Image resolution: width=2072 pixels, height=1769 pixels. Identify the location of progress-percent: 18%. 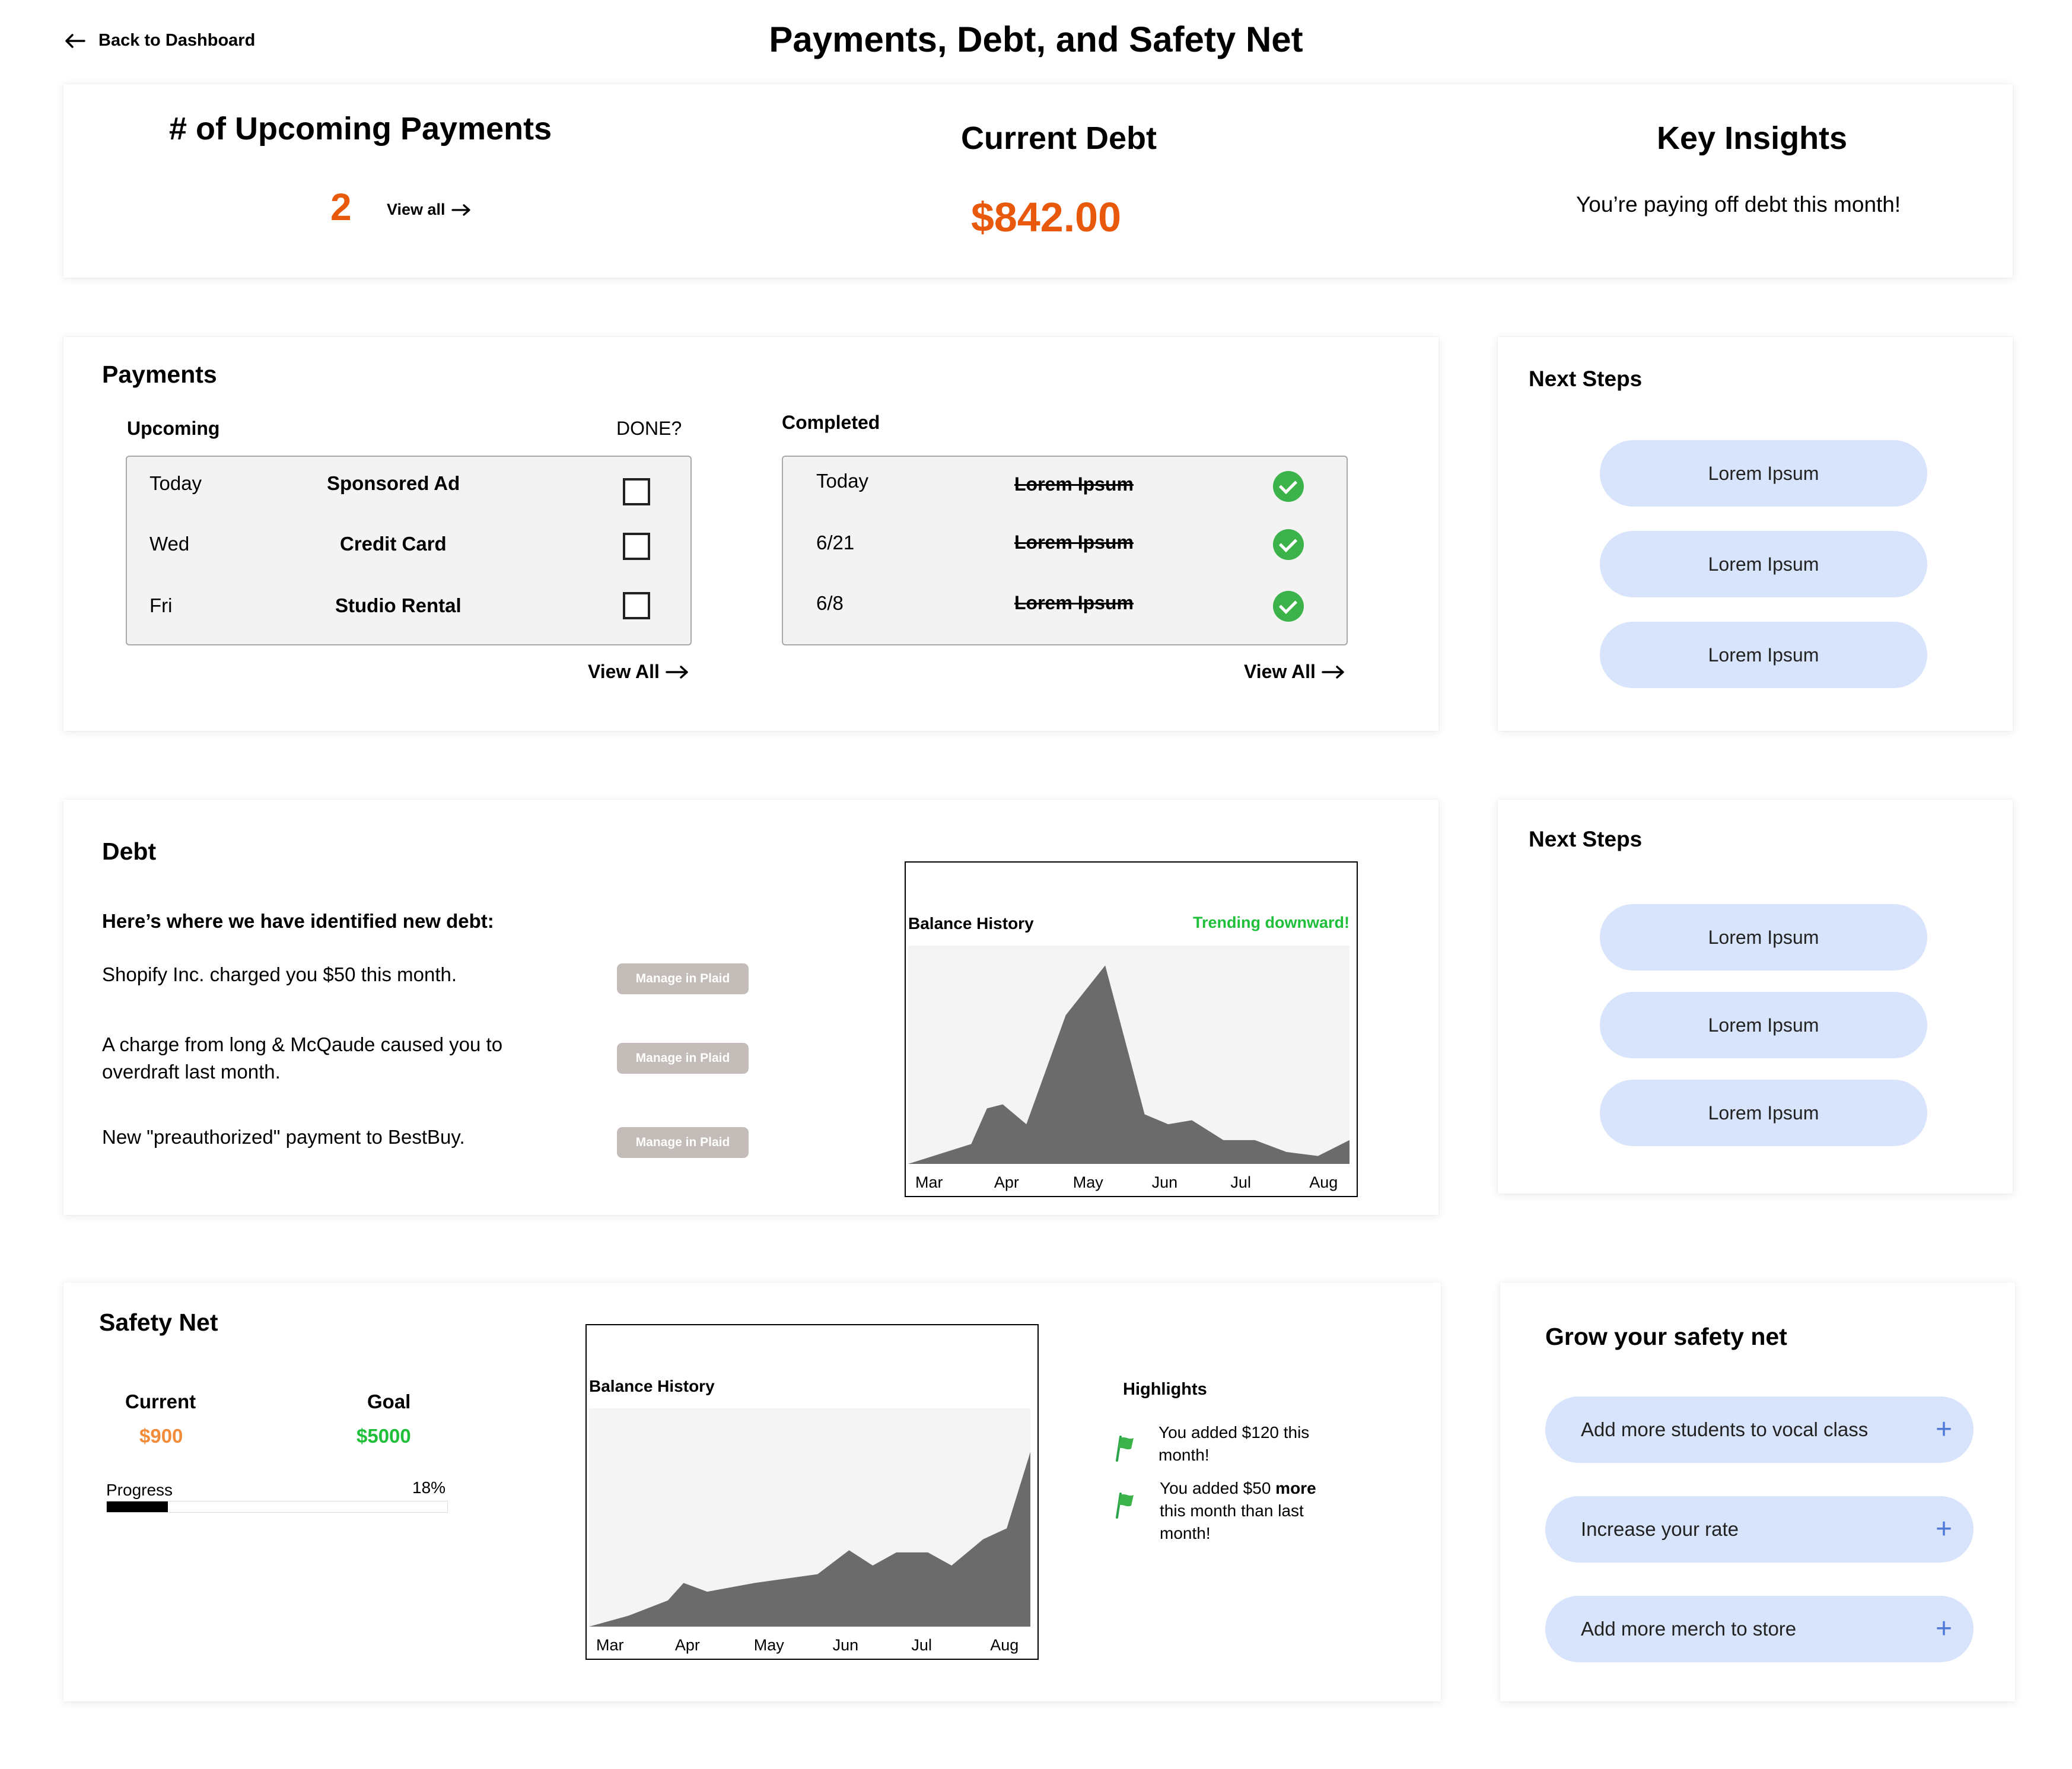
(429, 1487).